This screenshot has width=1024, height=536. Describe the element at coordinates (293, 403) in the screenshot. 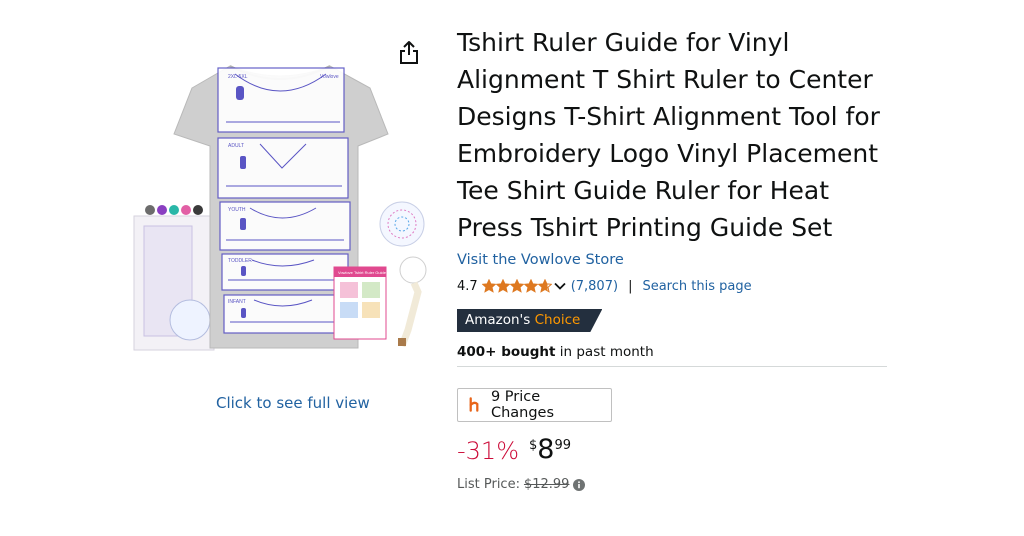

I see `see-full-view-link: Click to see full view` at that location.